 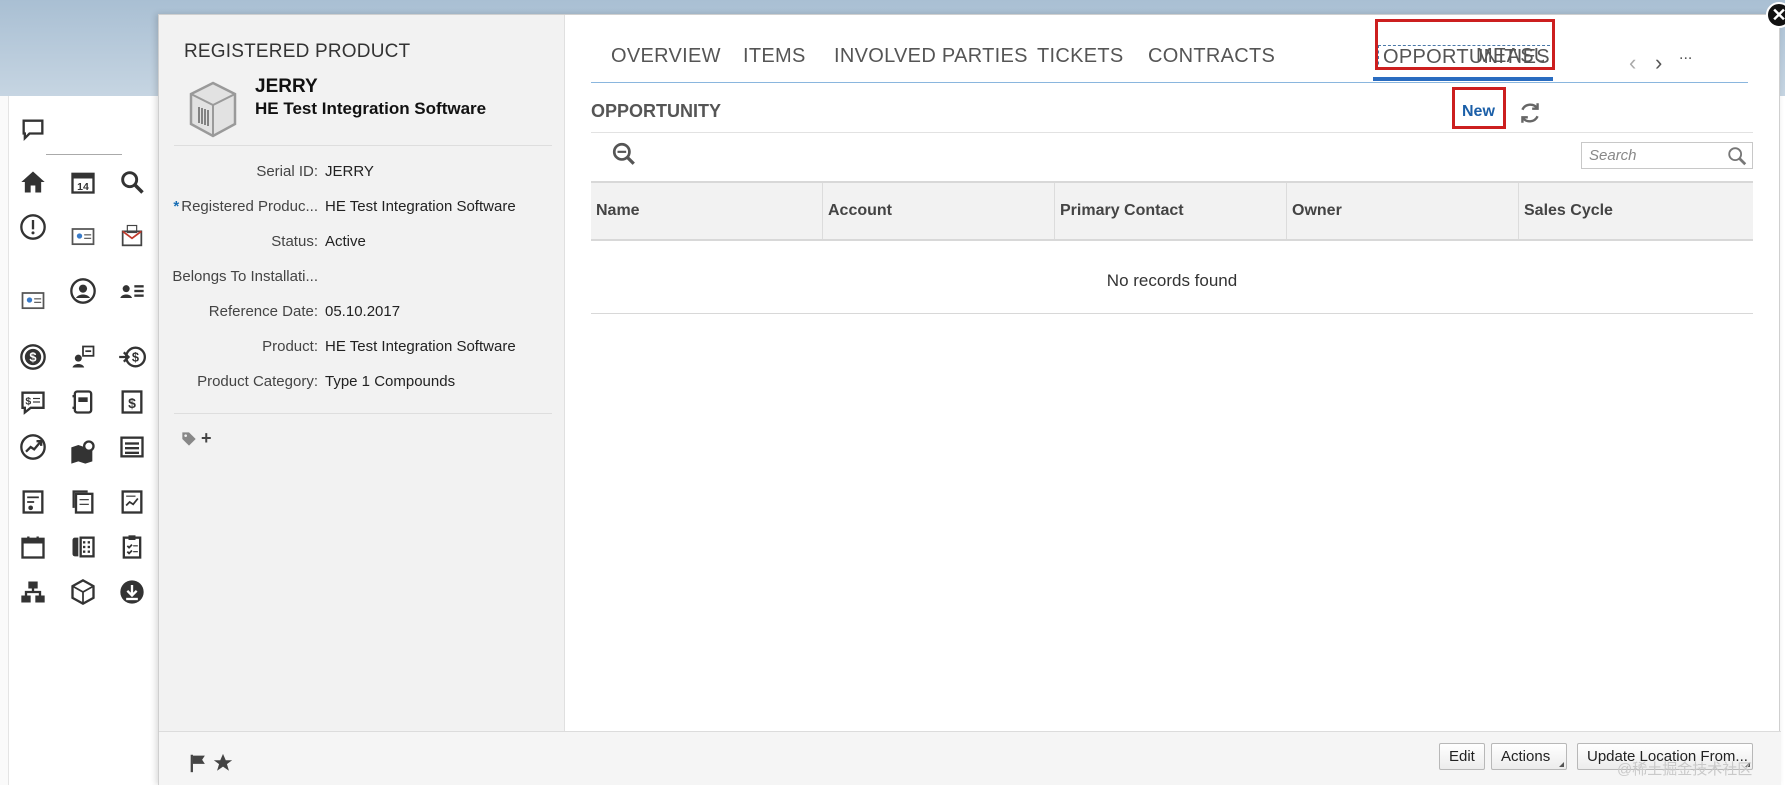 I want to click on column-header-primary-contact: Primary Contact, so click(x=1171, y=211).